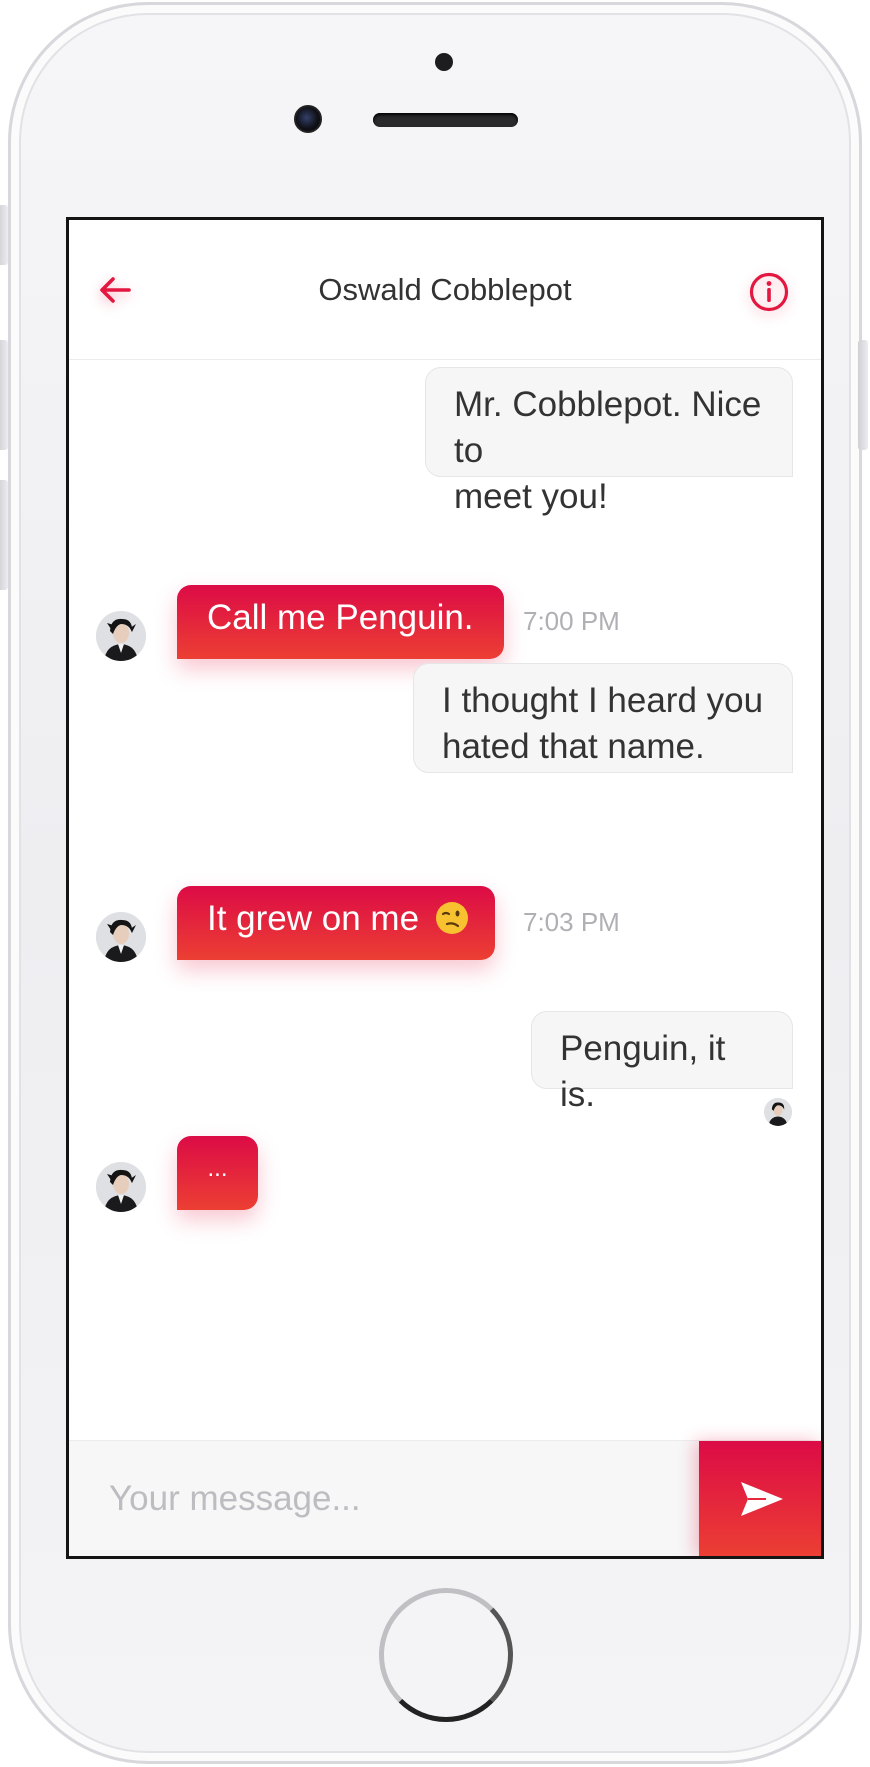  I want to click on volume-up-button, so click(4, 395).